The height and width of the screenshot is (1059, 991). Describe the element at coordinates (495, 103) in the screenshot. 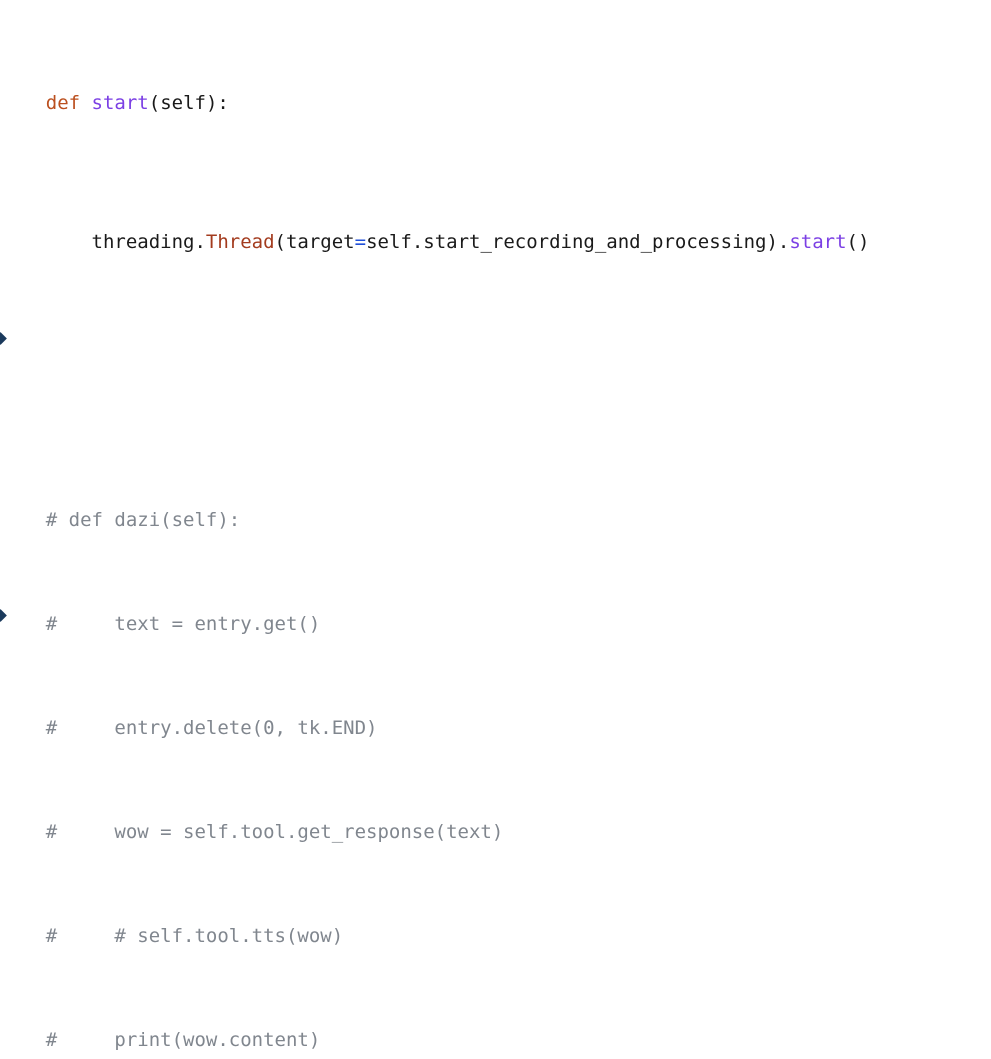

I see `code-line-def-start: def start(self):` at that location.